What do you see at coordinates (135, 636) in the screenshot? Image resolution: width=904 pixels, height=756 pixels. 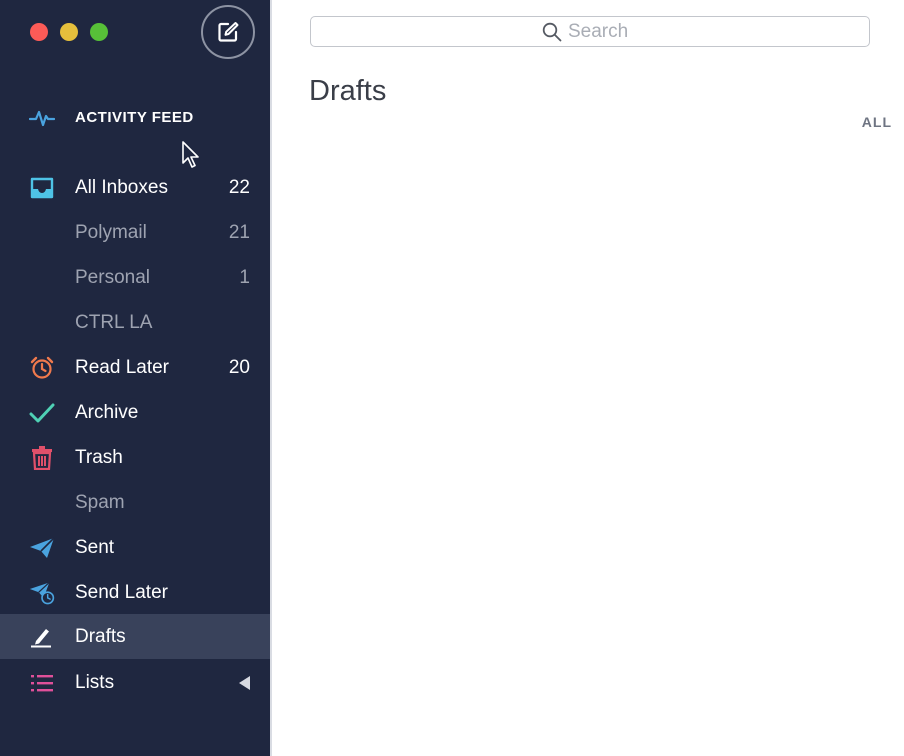 I see `sidebar-item-drafts: Drafts` at bounding box center [135, 636].